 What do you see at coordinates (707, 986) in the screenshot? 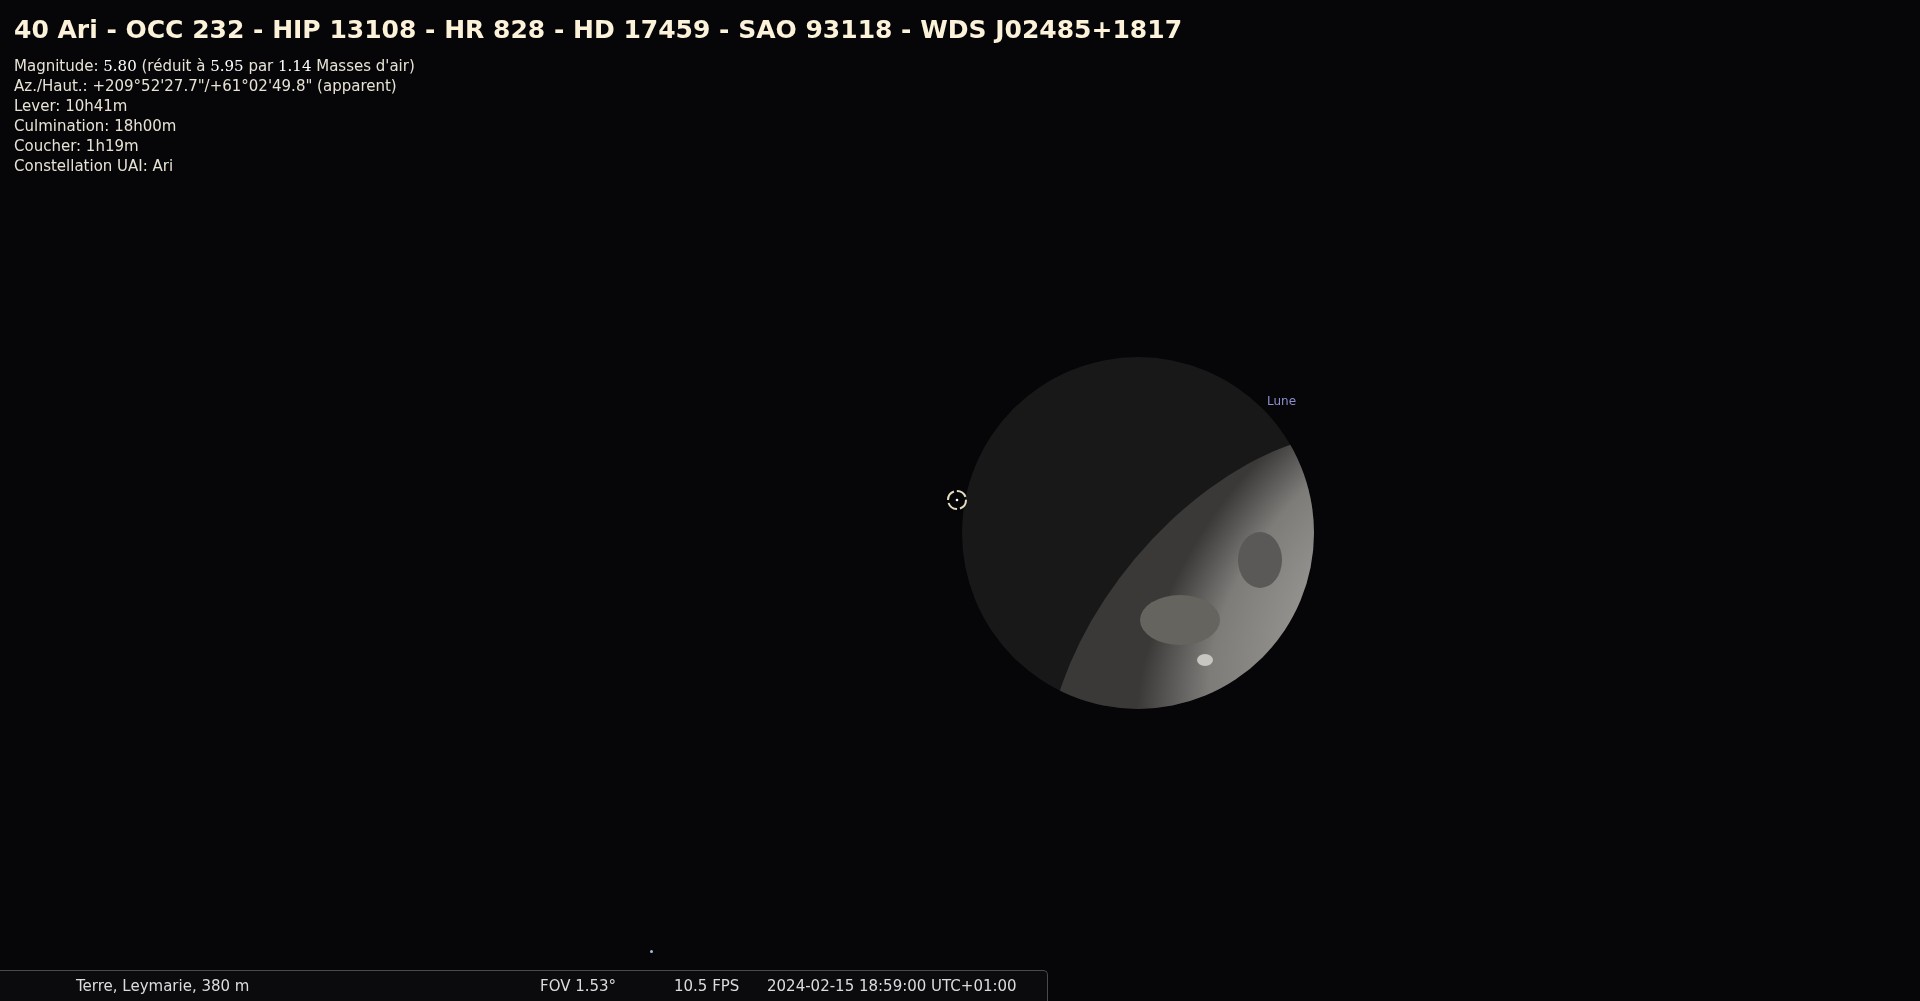
I see `fps-text: 10.5 FPS` at bounding box center [707, 986].